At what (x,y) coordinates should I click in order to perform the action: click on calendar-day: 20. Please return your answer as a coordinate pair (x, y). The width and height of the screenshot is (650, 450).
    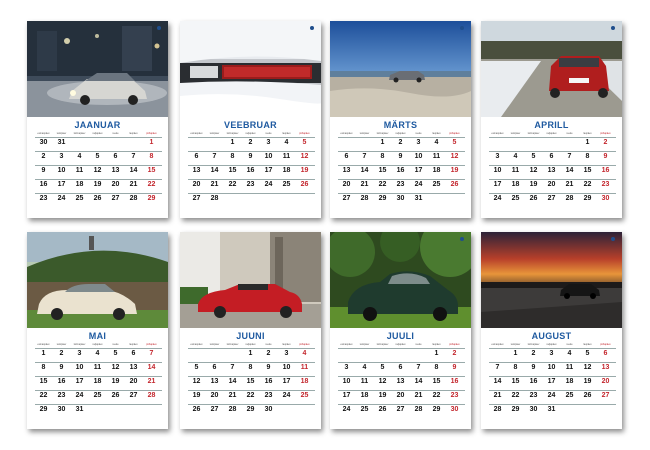
    Looking at the image, I should click on (400, 395).